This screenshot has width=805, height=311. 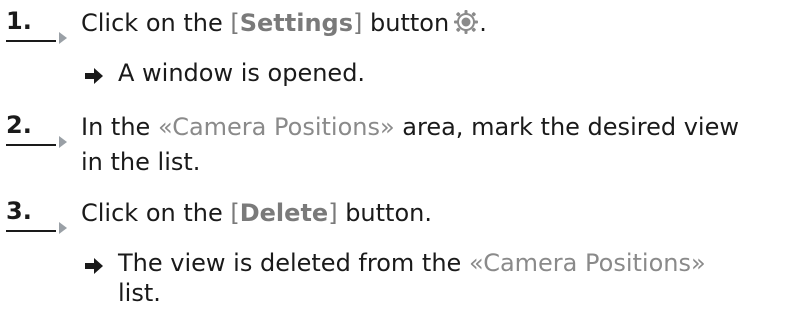 I want to click on settings-button-reference: [Settings], so click(x=296, y=23).